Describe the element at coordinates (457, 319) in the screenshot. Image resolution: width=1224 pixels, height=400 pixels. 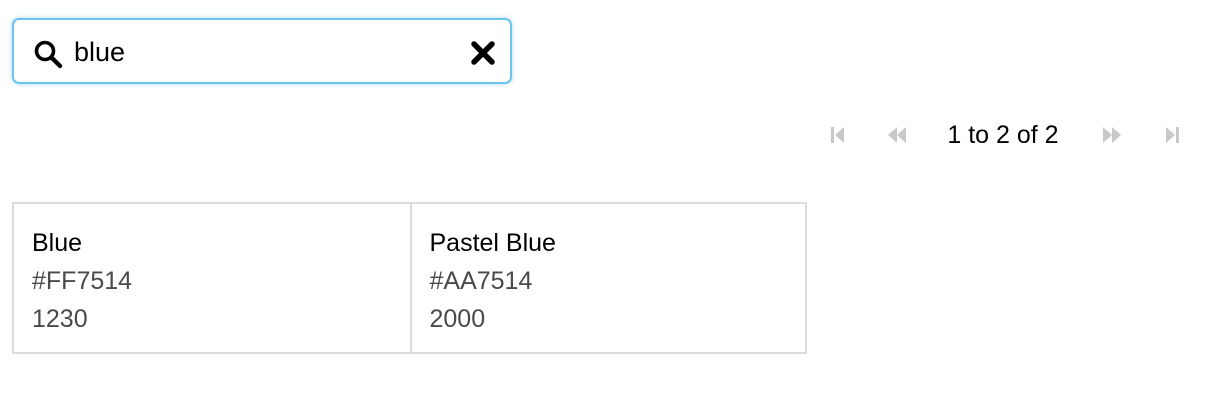
I see `color-value: 2000` at that location.